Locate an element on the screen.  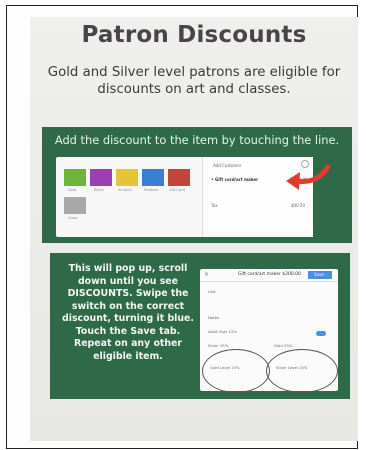
popup-header: × Gift card/art maker $200.00 Save is located at coordinates (269, 275).